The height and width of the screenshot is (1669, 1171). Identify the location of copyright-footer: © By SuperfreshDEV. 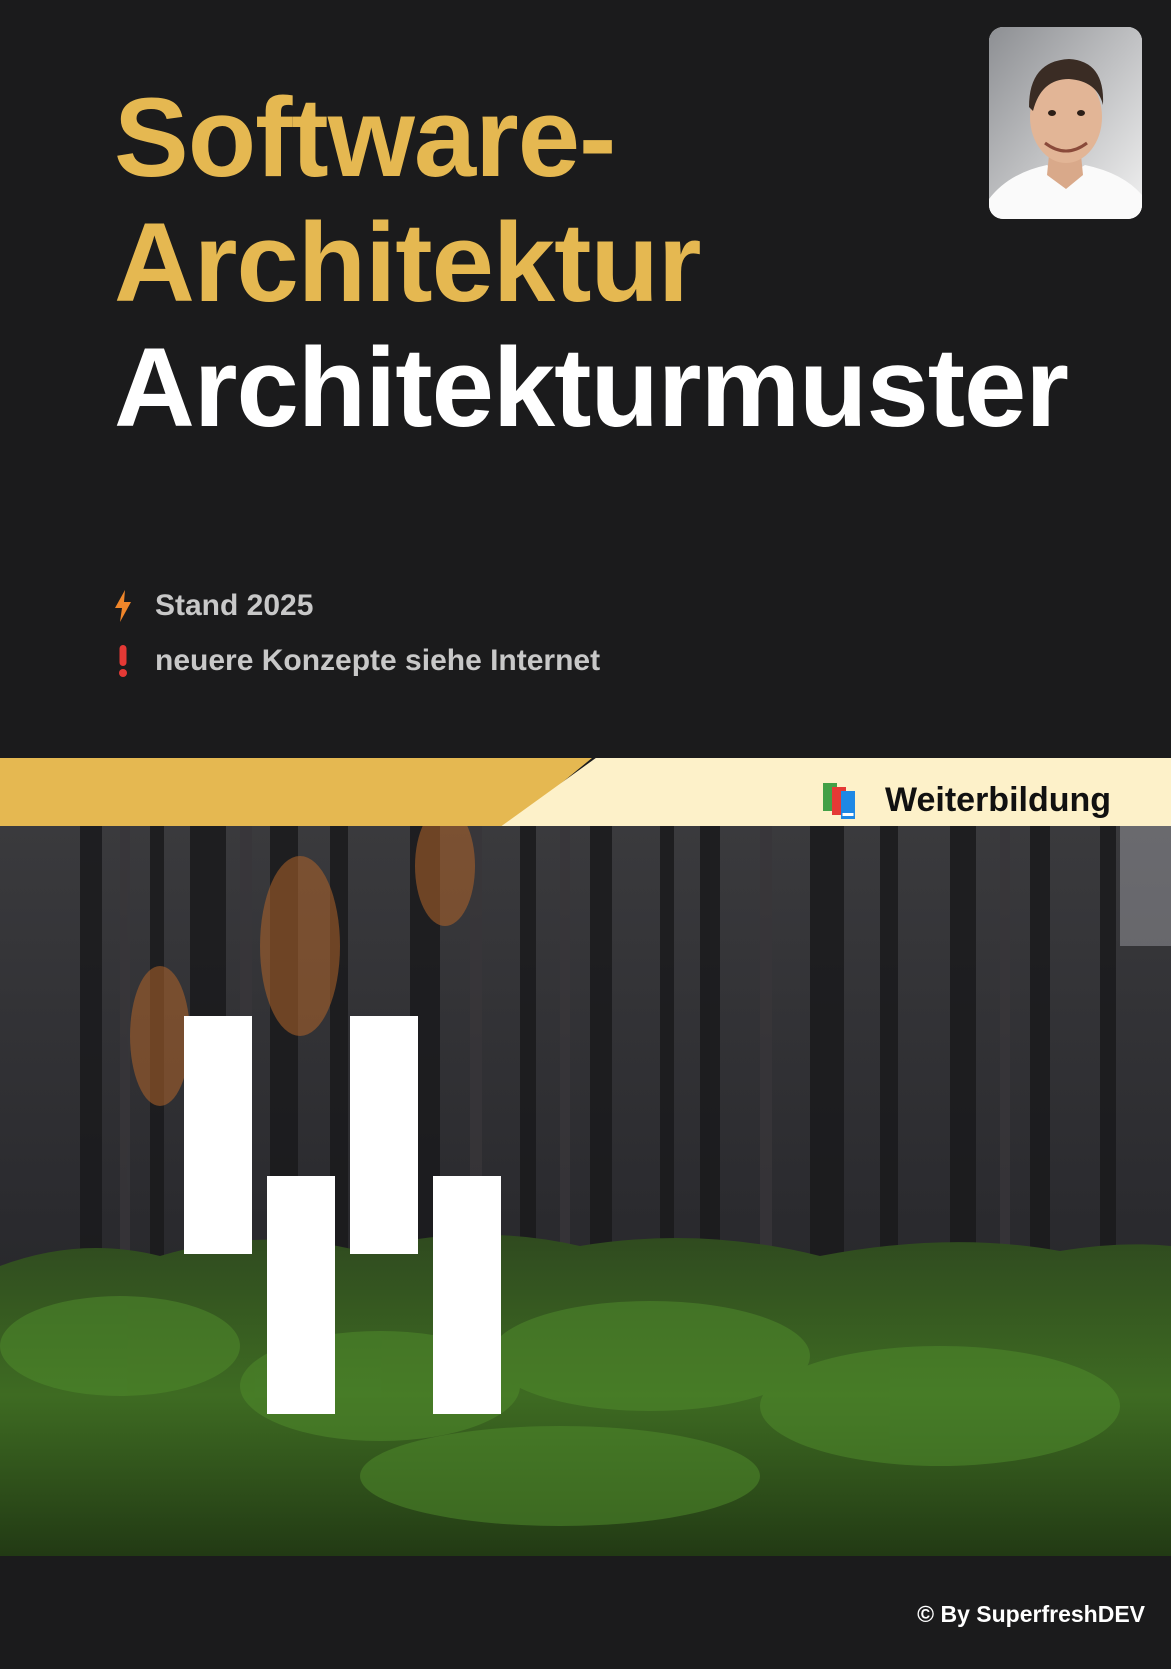
(1031, 1614).